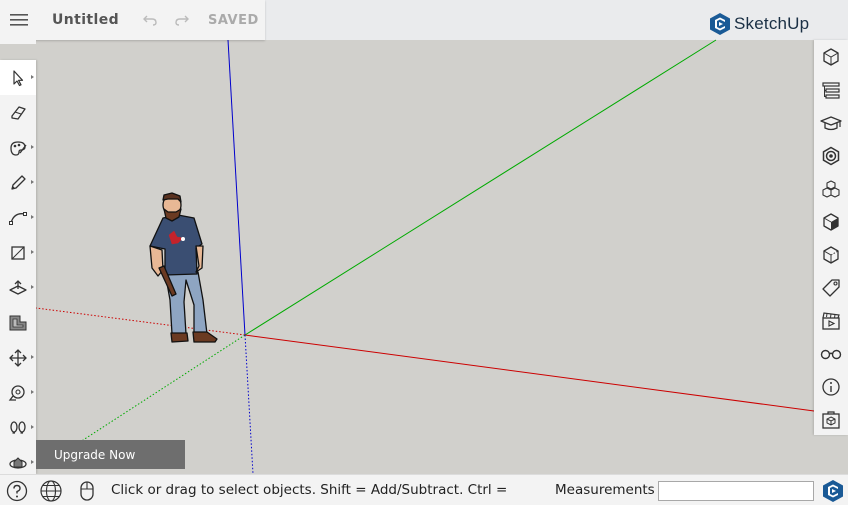  I want to click on select-tool-button, so click(18, 77).